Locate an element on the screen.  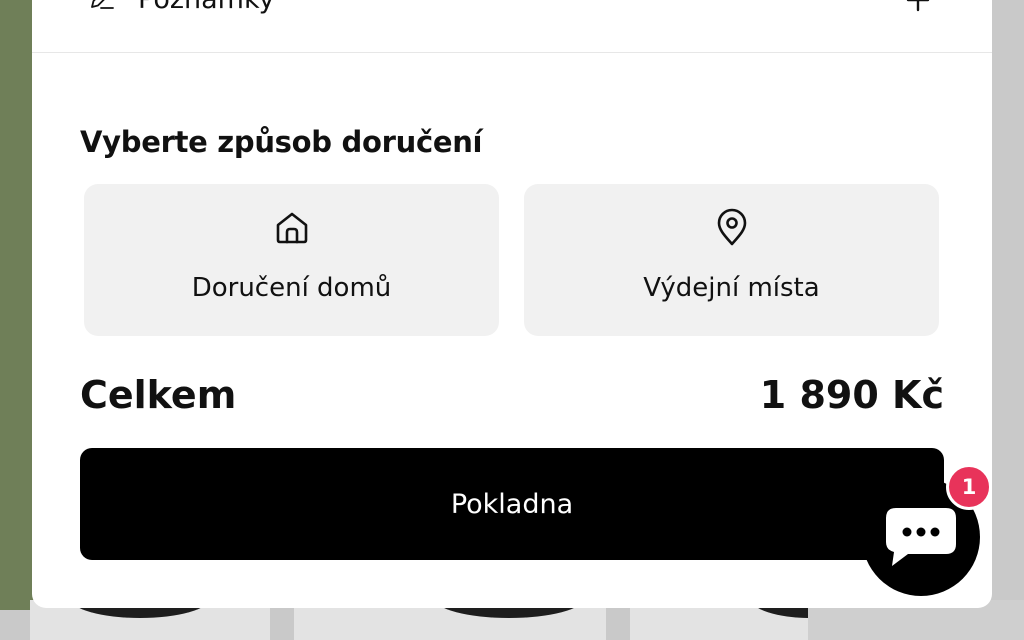
notes-row: Poznámky is located at coordinates (512, 26).